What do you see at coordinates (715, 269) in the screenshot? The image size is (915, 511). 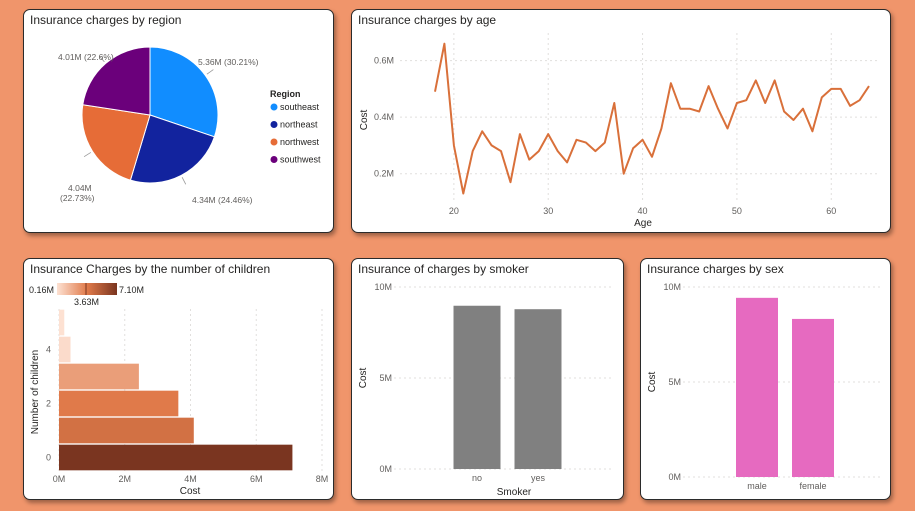 I see `sex-card-title: Insurance charges by sex` at bounding box center [715, 269].